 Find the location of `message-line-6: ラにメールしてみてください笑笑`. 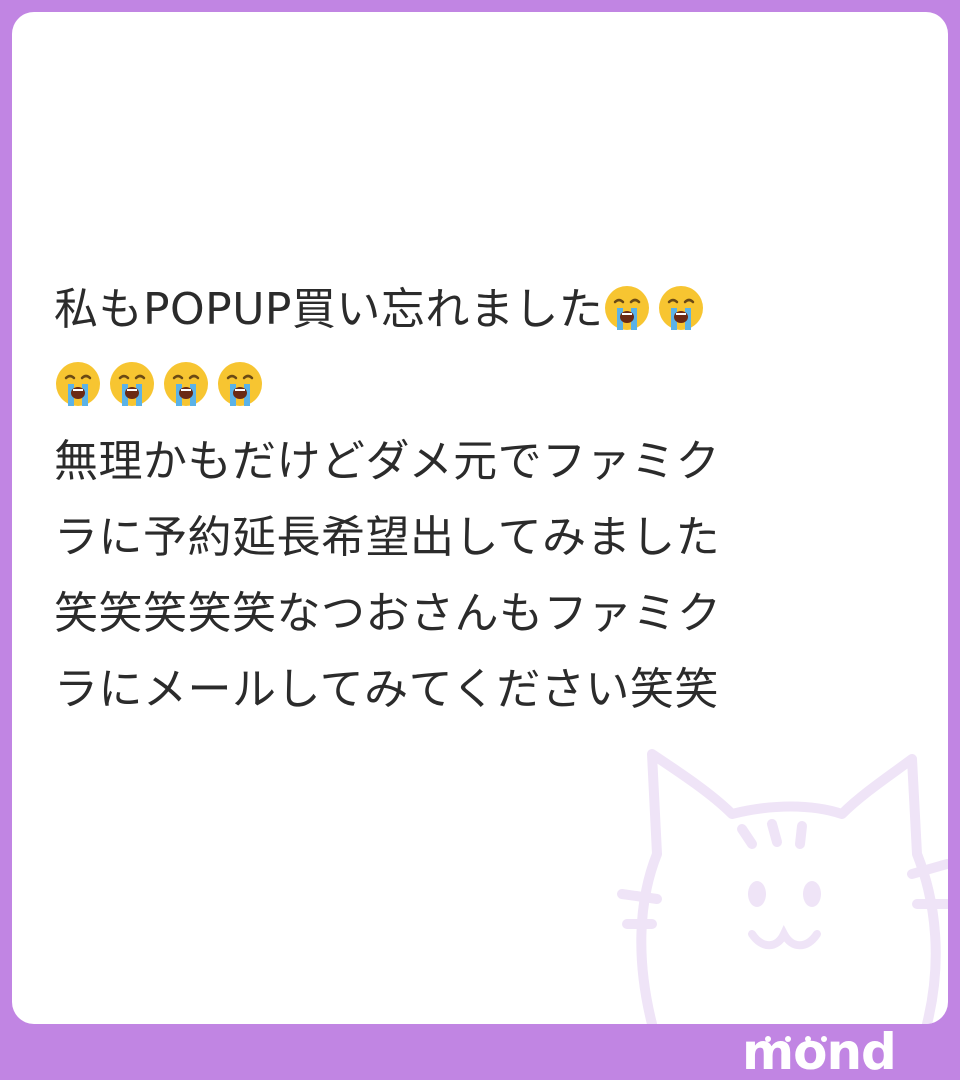

message-line-6: ラにメールしてみてください笑笑 is located at coordinates (386, 689).